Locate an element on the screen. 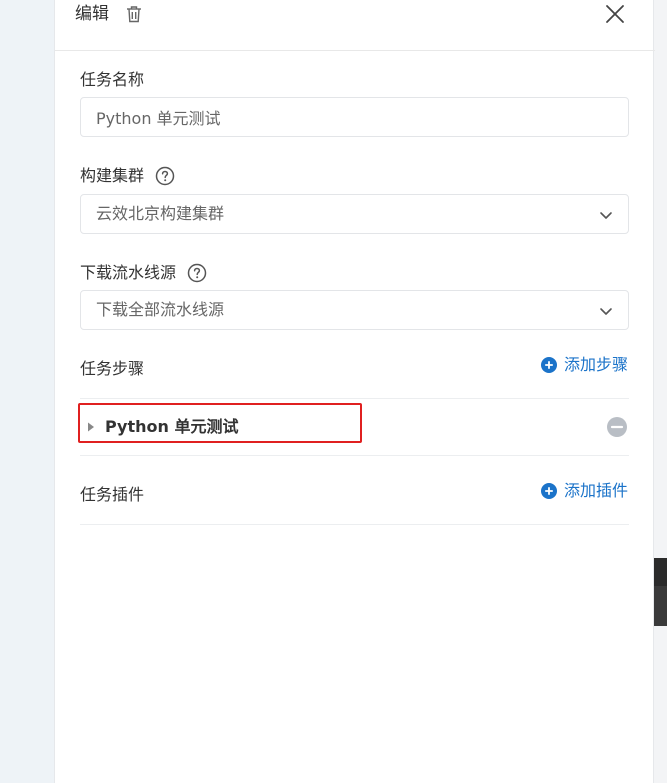 Image resolution: width=667 pixels, height=783 pixels. add-plugin-label: 添加插件 is located at coordinates (595, 490).